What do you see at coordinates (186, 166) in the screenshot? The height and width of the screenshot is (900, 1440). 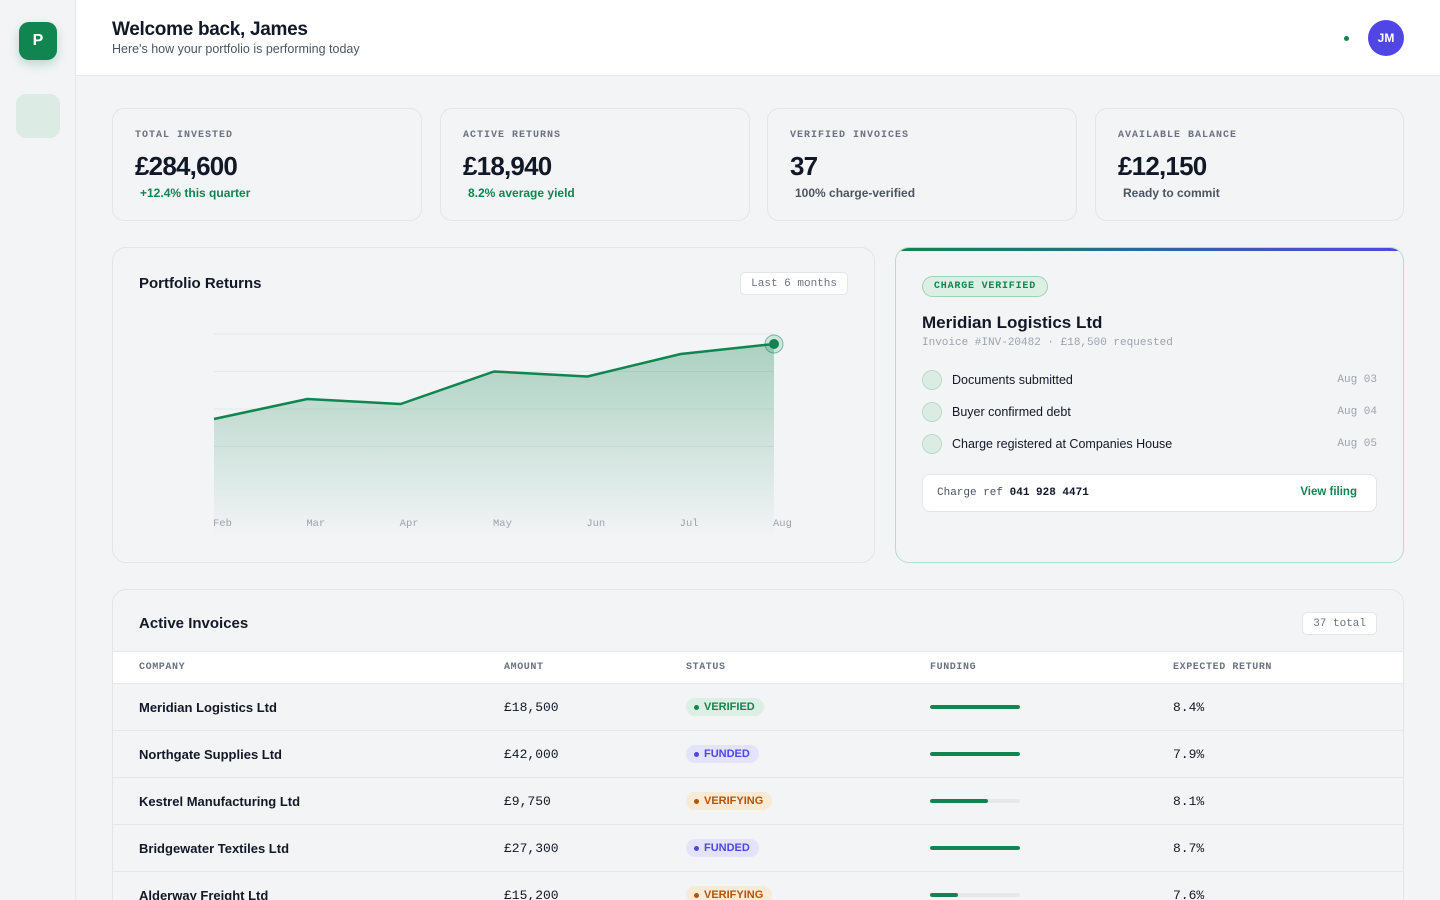 I see `stat-value: £284,600` at bounding box center [186, 166].